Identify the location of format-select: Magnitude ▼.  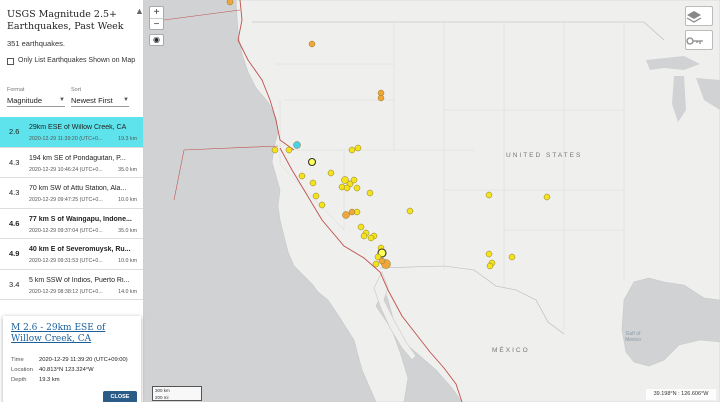
(36, 100).